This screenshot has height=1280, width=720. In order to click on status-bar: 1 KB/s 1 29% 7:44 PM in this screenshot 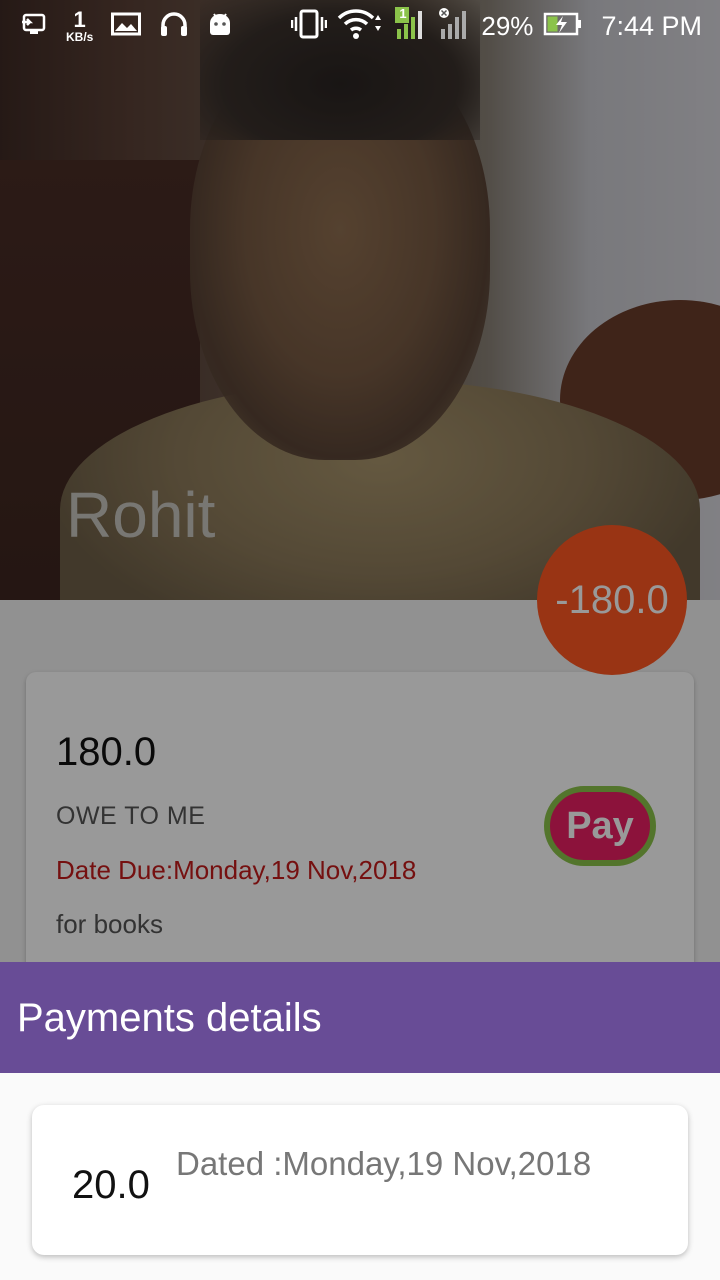, I will do `click(360, 26)`.